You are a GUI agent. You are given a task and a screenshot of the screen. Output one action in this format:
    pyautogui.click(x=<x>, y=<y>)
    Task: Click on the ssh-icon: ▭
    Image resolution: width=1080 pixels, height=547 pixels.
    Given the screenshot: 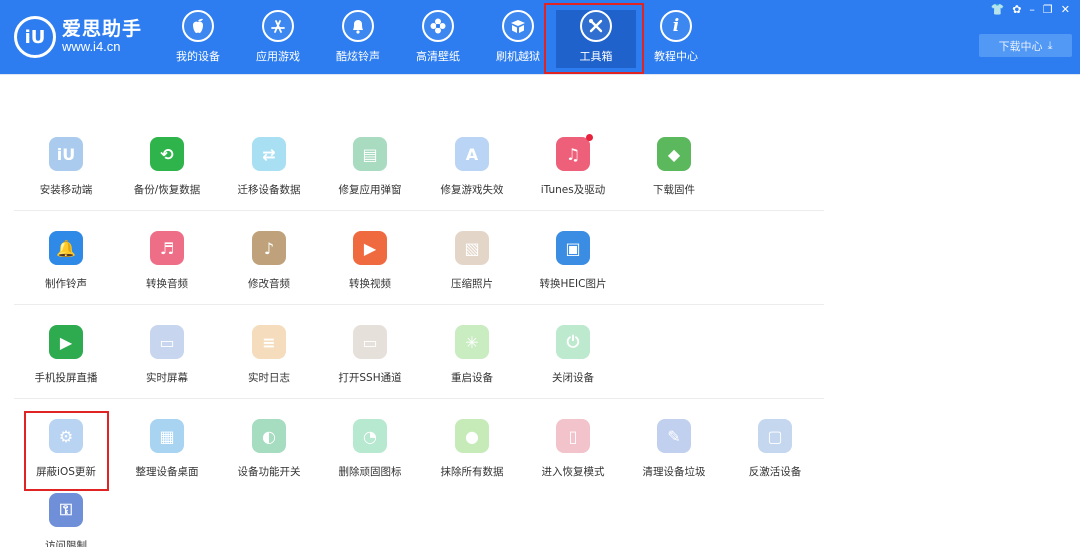 What is the action you would take?
    pyautogui.click(x=370, y=342)
    